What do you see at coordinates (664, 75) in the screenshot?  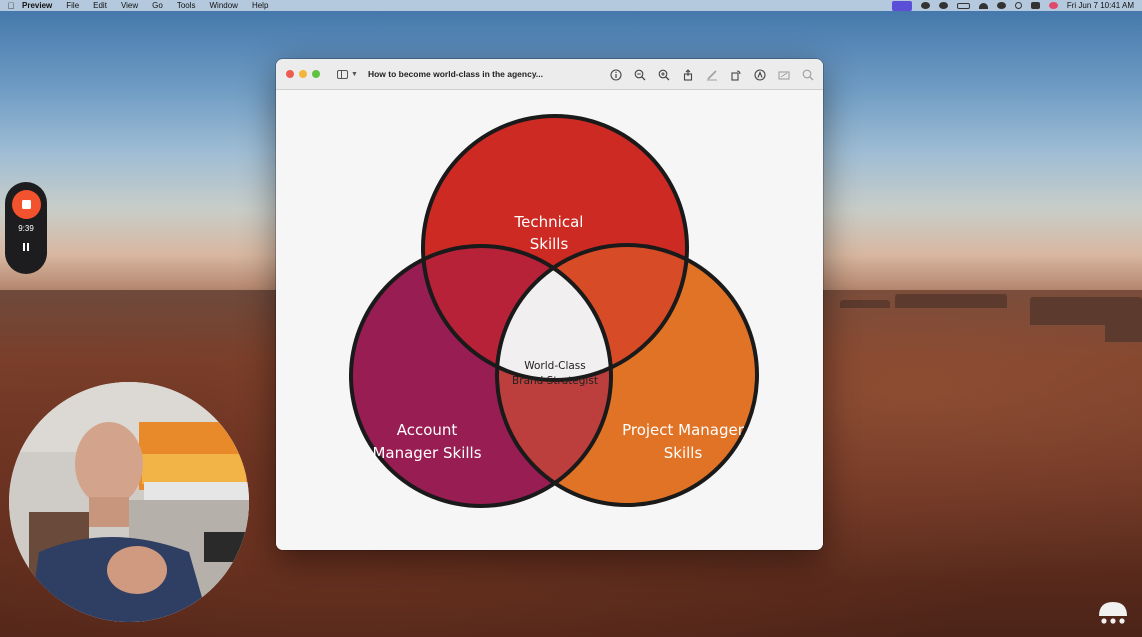 I see `zoom-in-icon` at bounding box center [664, 75].